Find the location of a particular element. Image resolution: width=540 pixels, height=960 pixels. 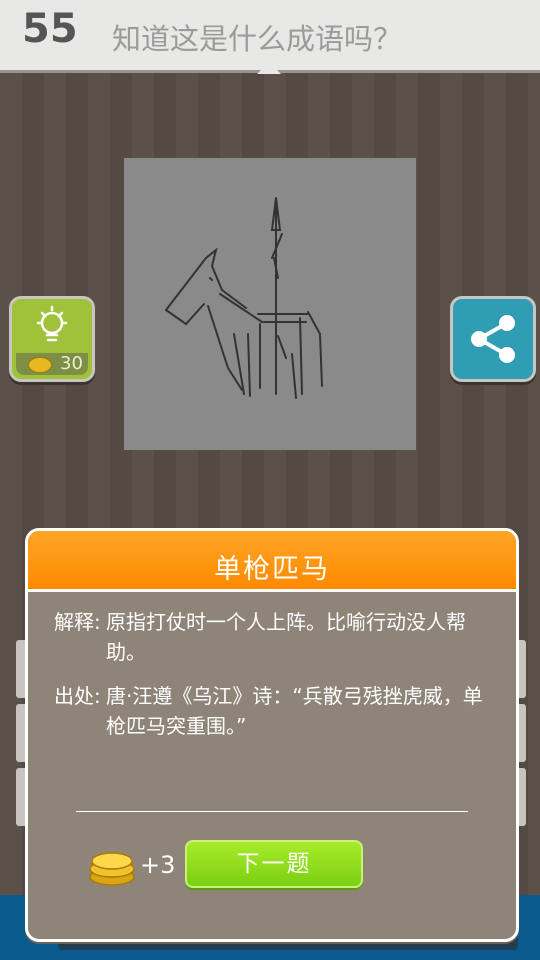

share-button is located at coordinates (493, 339).